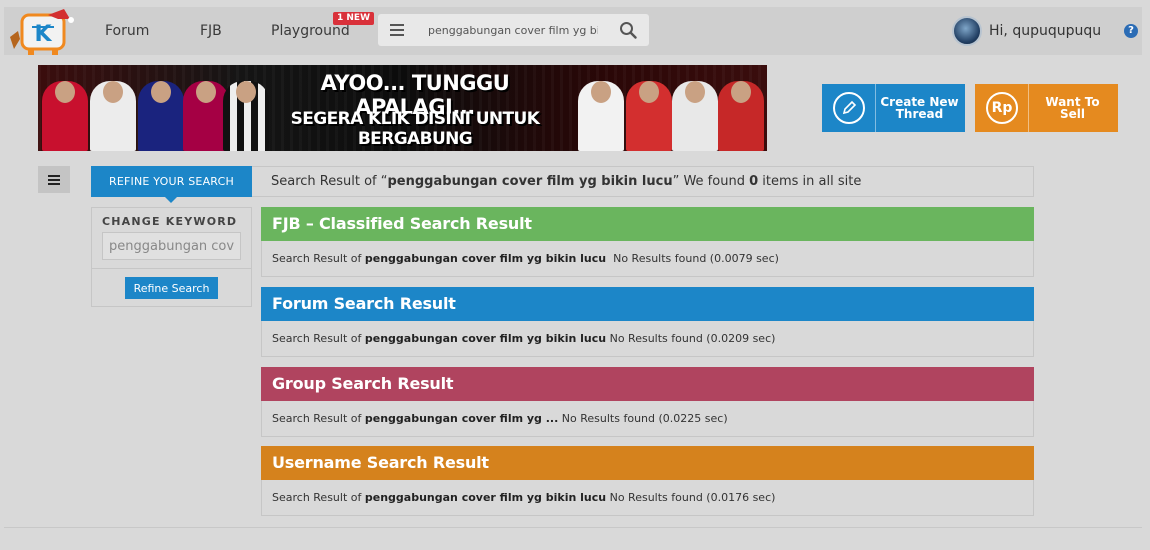 The width and height of the screenshot is (1150, 550). Describe the element at coordinates (628, 30) in the screenshot. I see `search-icon` at that location.